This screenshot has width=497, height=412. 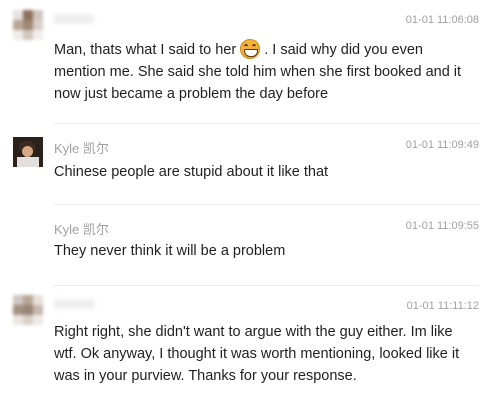 What do you see at coordinates (442, 20) in the screenshot?
I see `message-timestamp: 01-01 11:06:08` at bounding box center [442, 20].